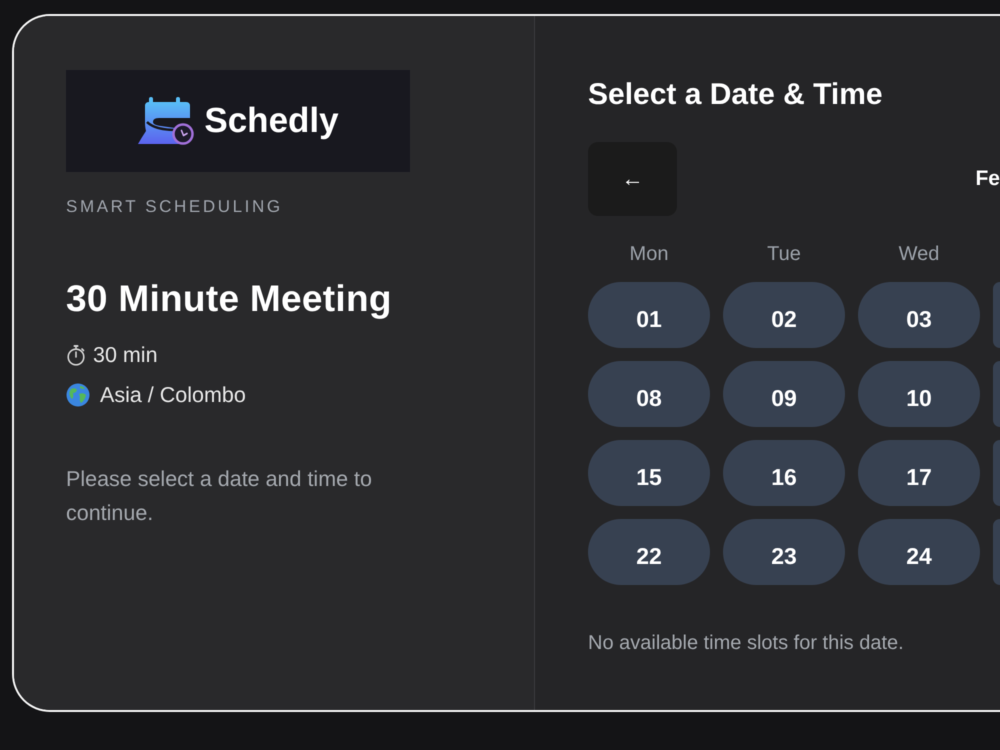  What do you see at coordinates (919, 254) in the screenshot?
I see `weekday-label: Wed` at bounding box center [919, 254].